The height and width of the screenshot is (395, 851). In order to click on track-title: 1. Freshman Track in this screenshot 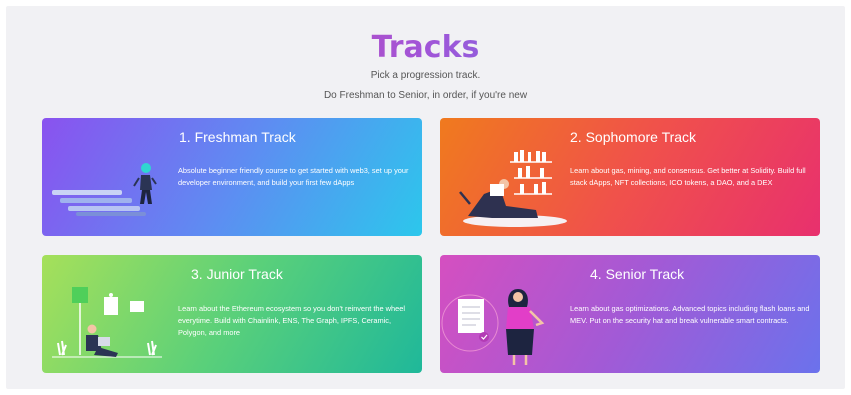, I will do `click(237, 137)`.